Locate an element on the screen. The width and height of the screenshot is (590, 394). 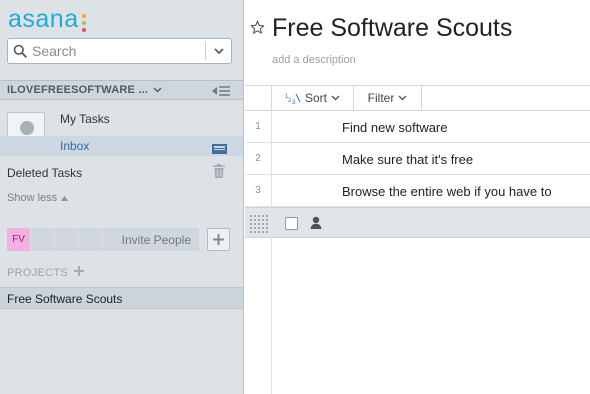
task-row: 1 Find new software is located at coordinates (417, 127).